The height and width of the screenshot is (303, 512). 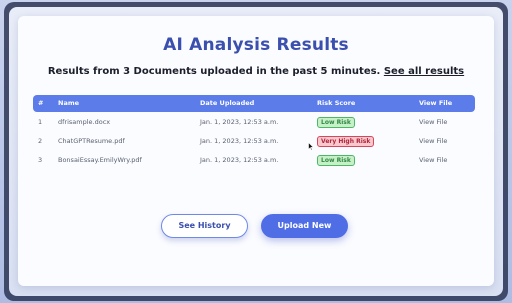 I want to click on header-date-uploaded: Date Uploaded, so click(x=227, y=103).